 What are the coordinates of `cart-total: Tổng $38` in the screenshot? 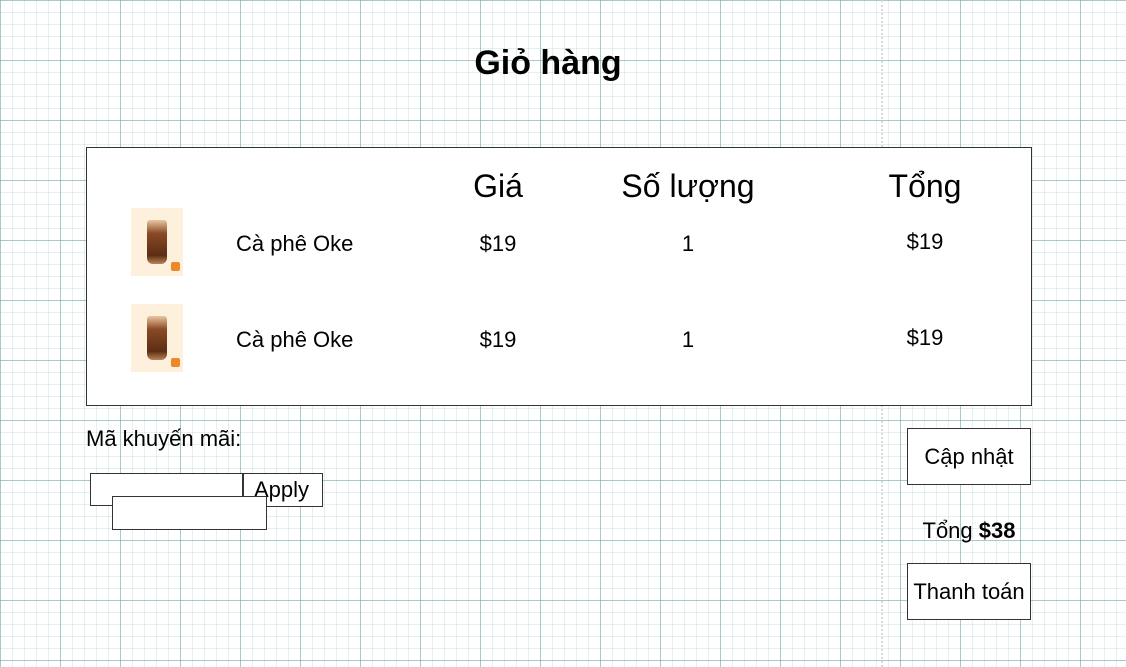 It's located at (969, 531).